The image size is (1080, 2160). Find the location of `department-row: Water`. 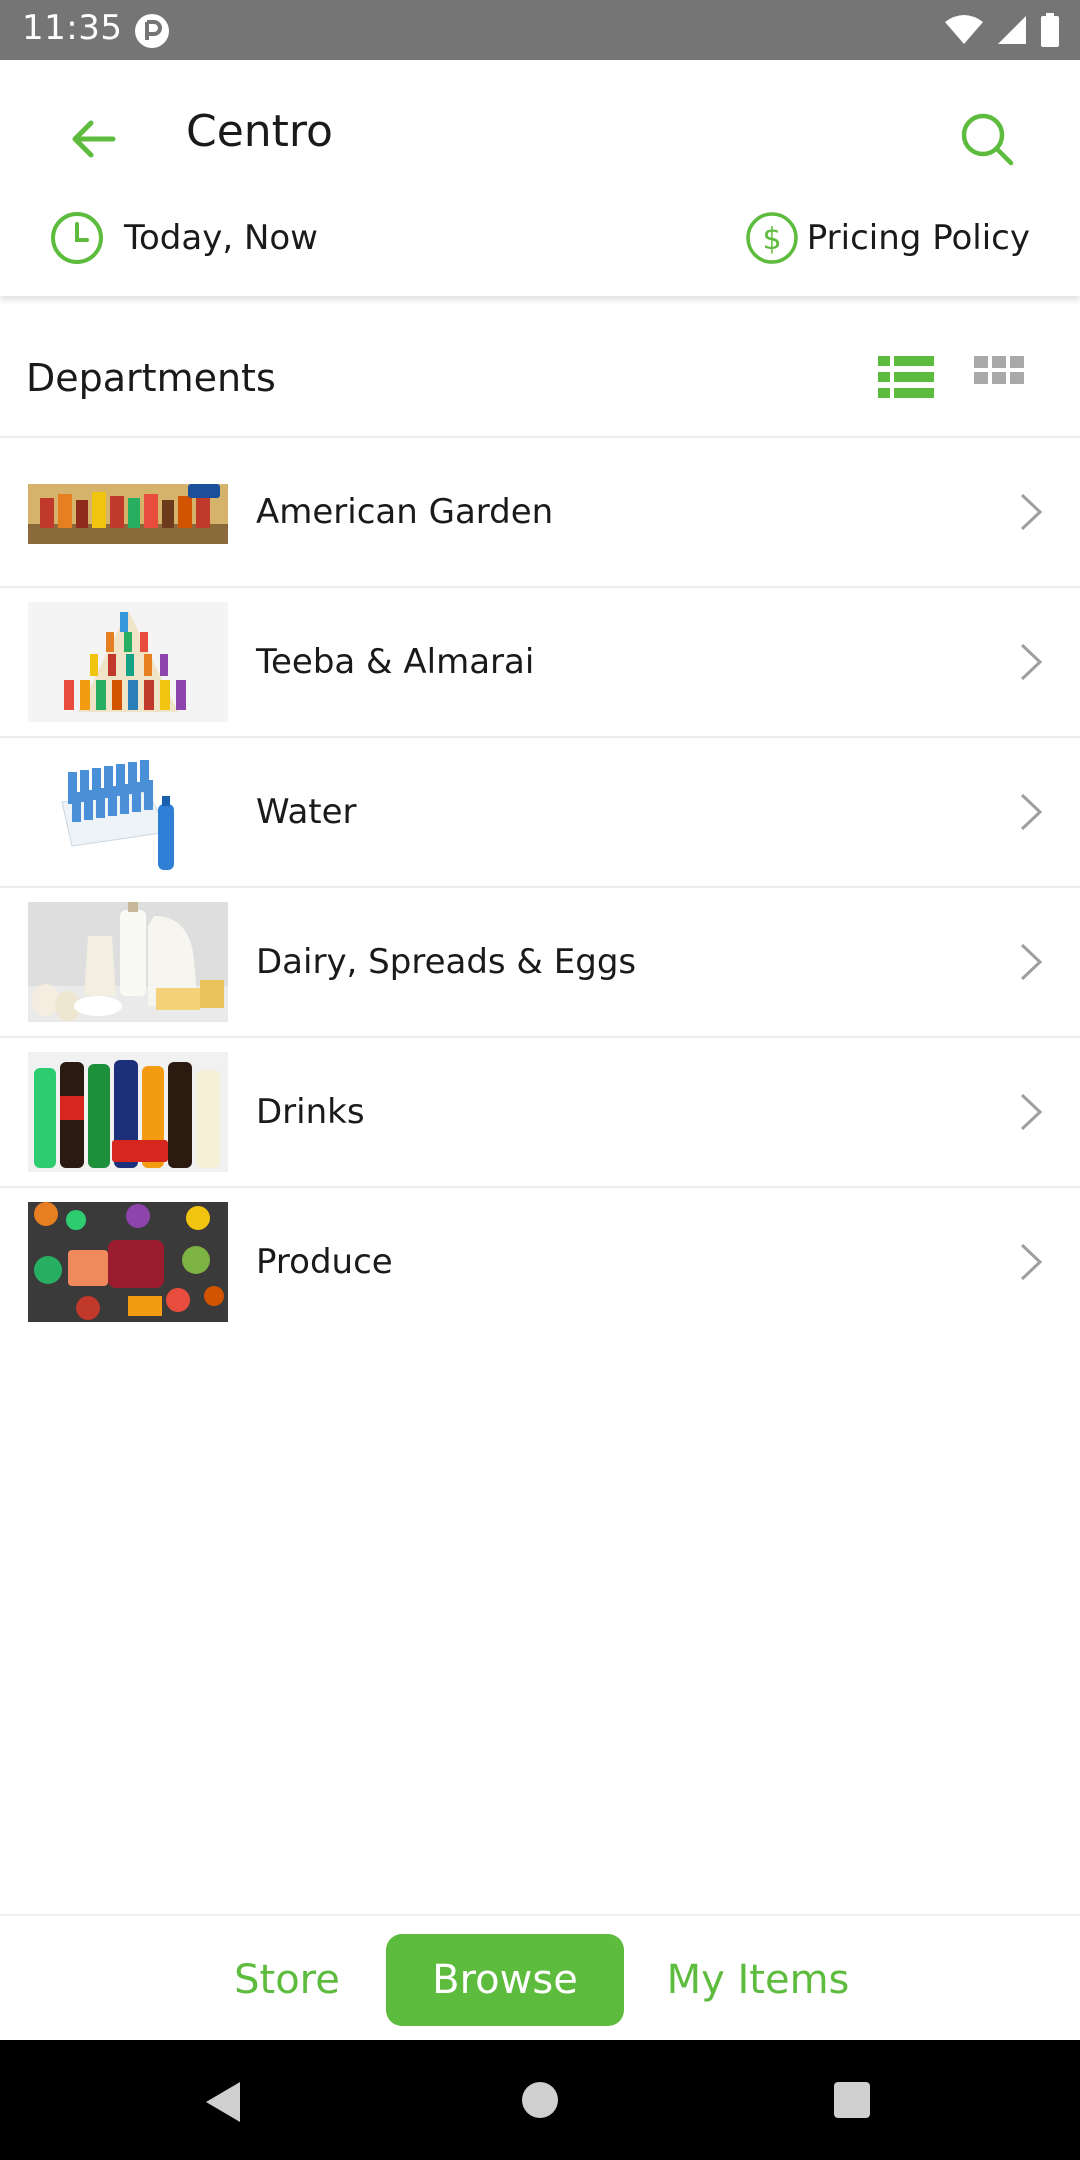

department-row: Water is located at coordinates (540, 813).